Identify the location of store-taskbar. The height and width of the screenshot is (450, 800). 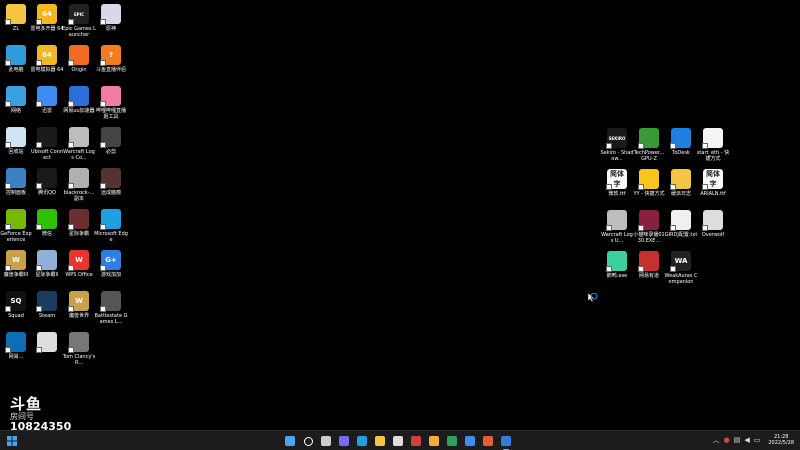
(398, 441).